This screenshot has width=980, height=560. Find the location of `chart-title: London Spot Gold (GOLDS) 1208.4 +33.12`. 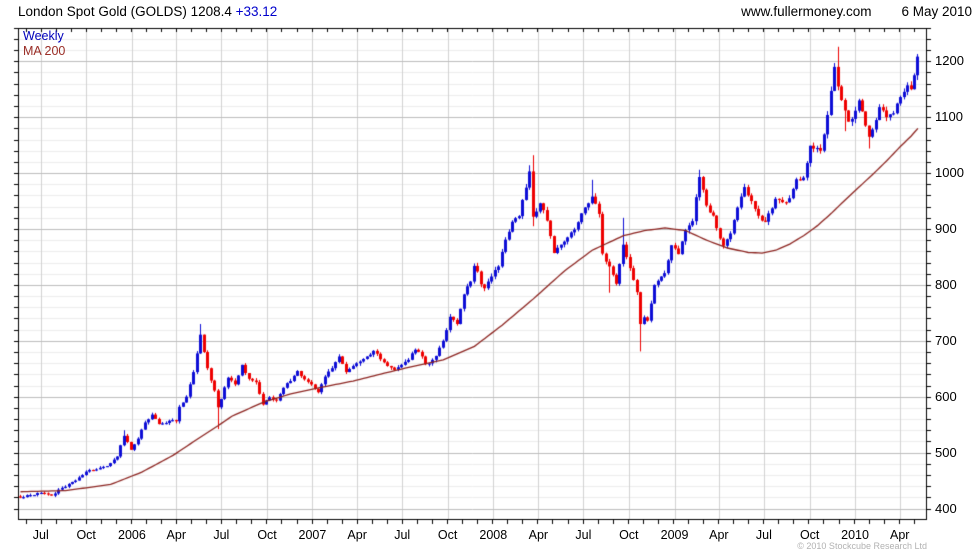

chart-title: London Spot Gold (GOLDS) 1208.4 +33.12 is located at coordinates (147, 11).